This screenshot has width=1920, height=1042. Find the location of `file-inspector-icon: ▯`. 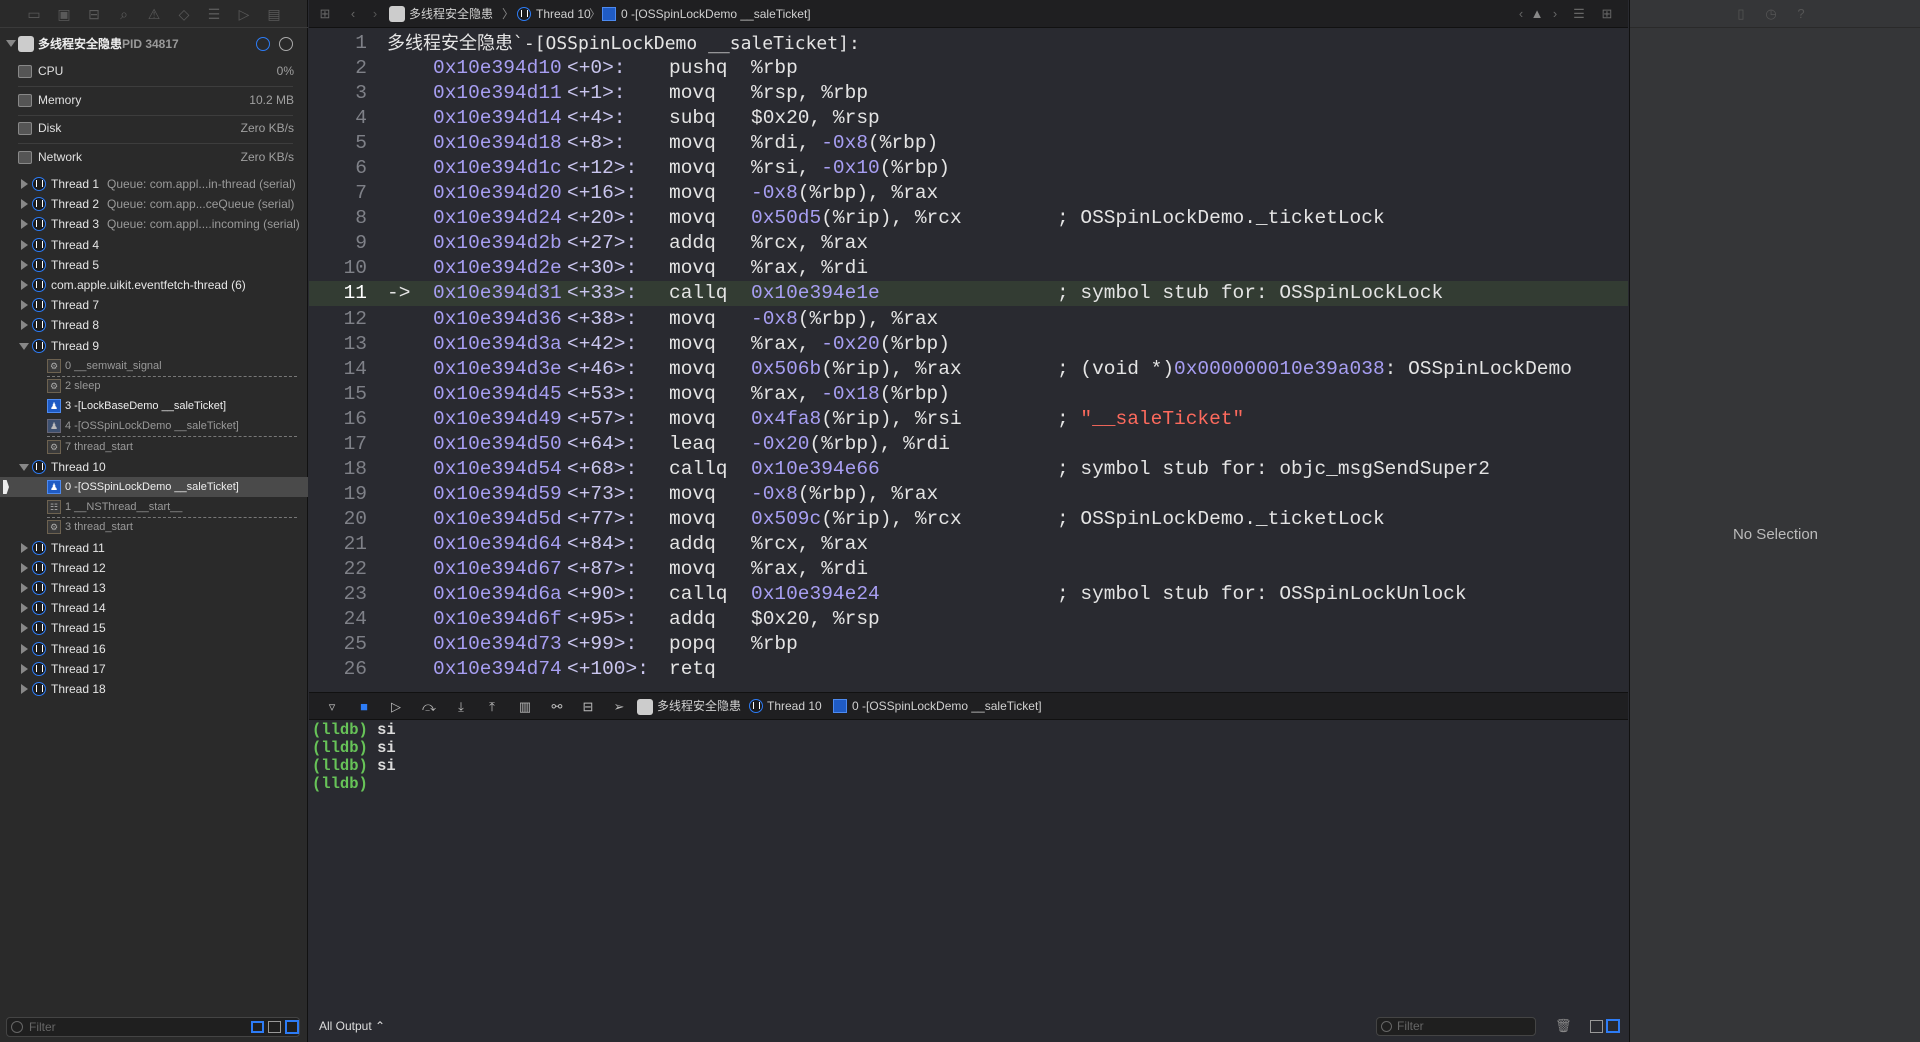

file-inspector-icon: ▯ is located at coordinates (1741, 14).